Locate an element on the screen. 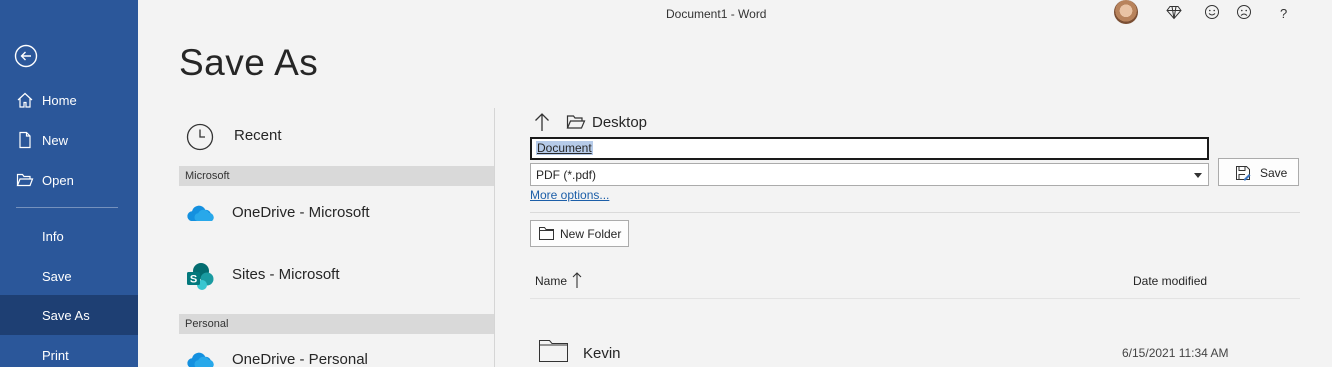 The width and height of the screenshot is (1332, 367). sharepoint-icon: S is located at coordinates (200, 276).